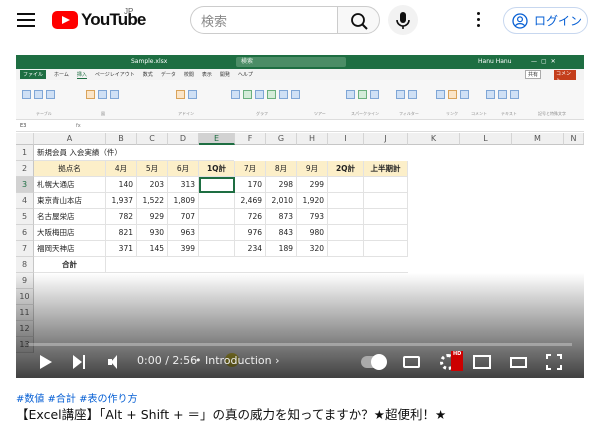  What do you see at coordinates (121, 217) in the screenshot?
I see `value-cell: 782` at bounding box center [121, 217].